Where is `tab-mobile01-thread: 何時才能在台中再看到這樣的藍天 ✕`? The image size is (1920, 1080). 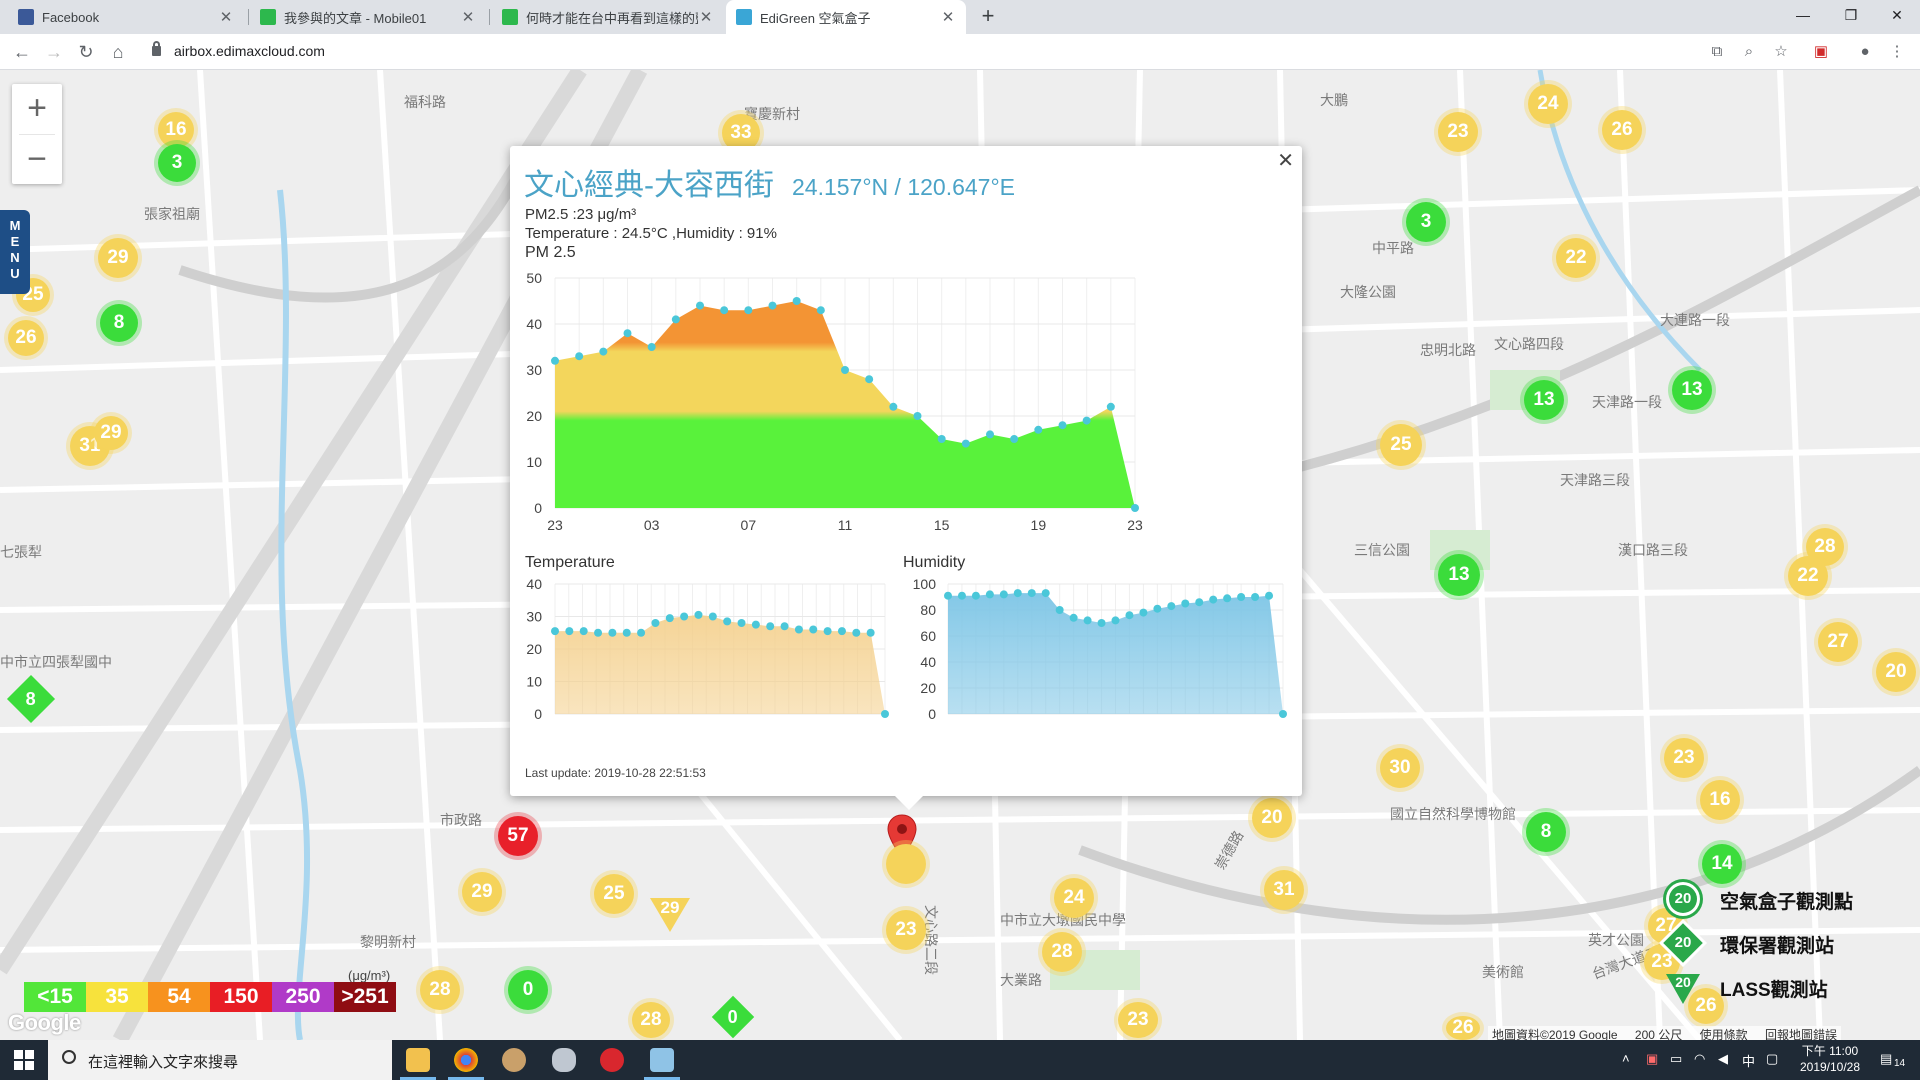
tab-mobile01-thread: 何時才能在台中再看到這樣的藍天 ✕ is located at coordinates (608, 17).